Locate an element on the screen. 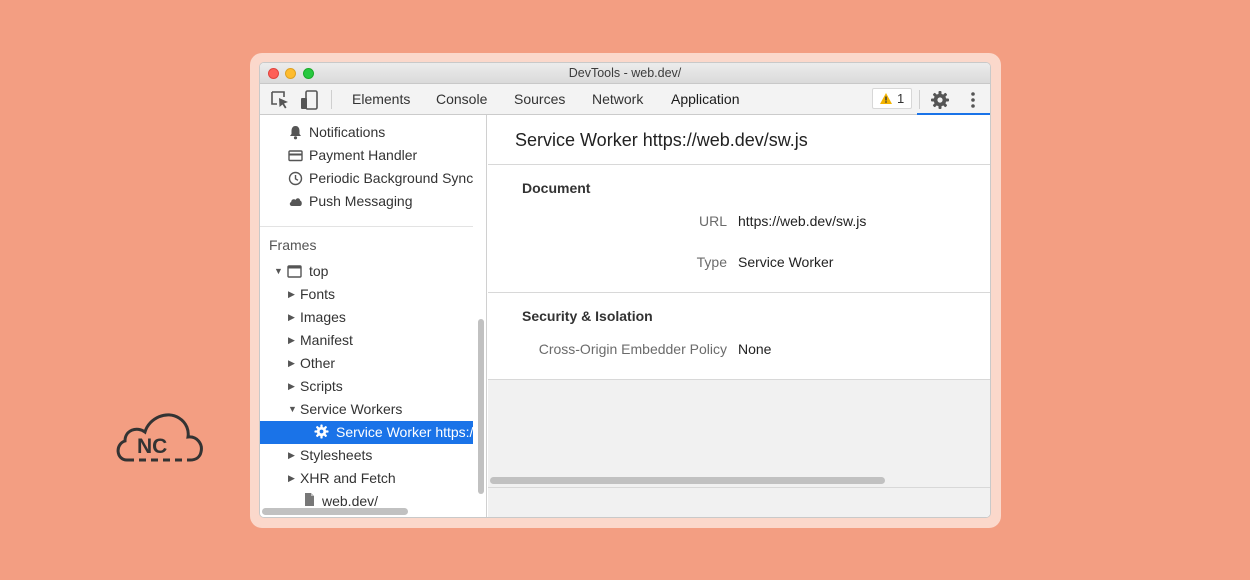  clipped-sidebar-item is located at coordinates (353, 116).